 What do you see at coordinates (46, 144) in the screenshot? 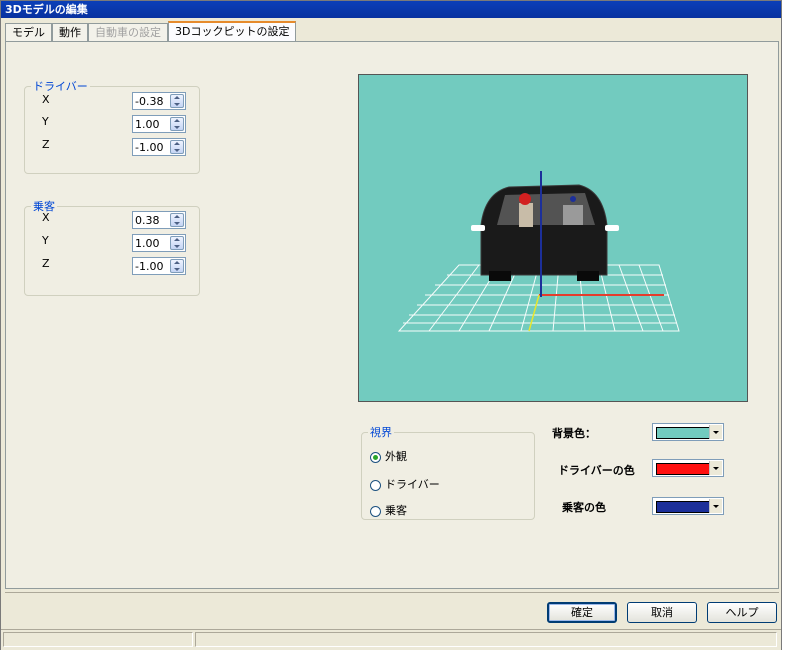
I see `driver-z-label: Z` at bounding box center [46, 144].